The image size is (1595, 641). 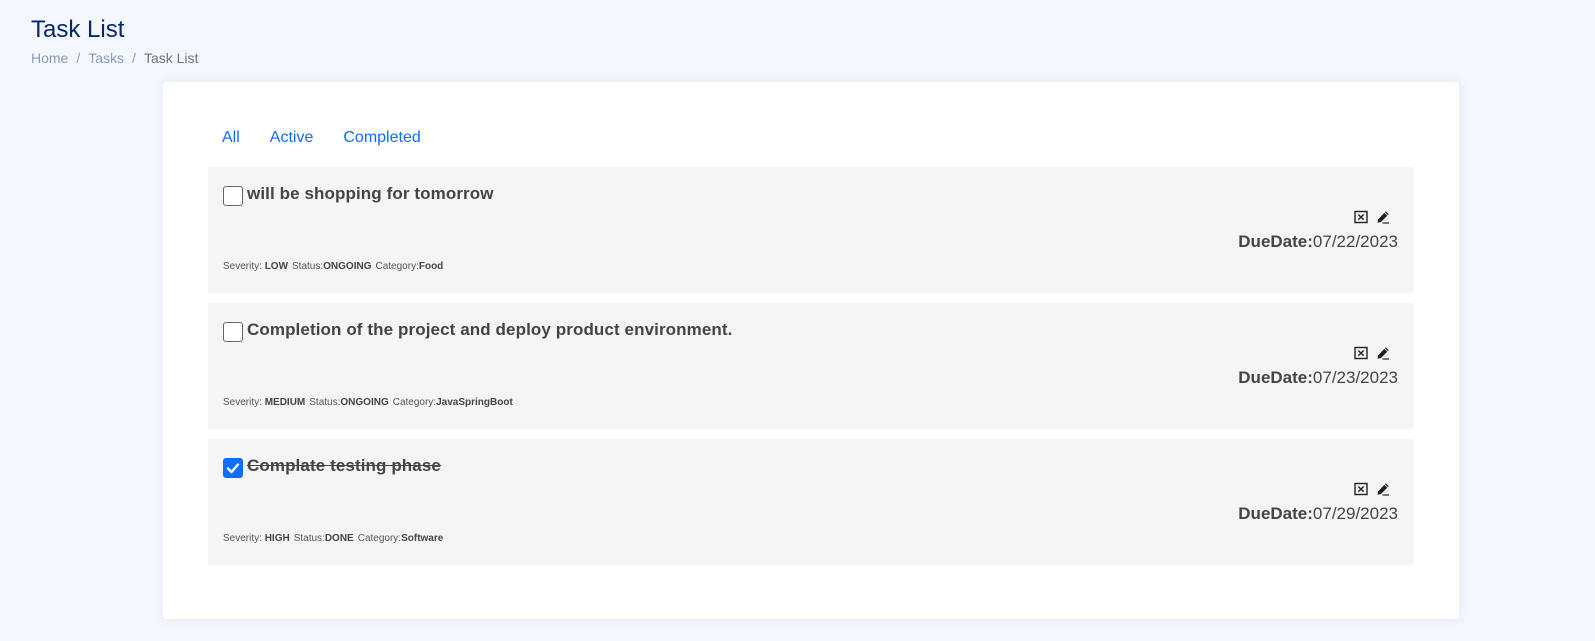 I want to click on breadcrumb-tasks: Tasks, so click(x=106, y=58).